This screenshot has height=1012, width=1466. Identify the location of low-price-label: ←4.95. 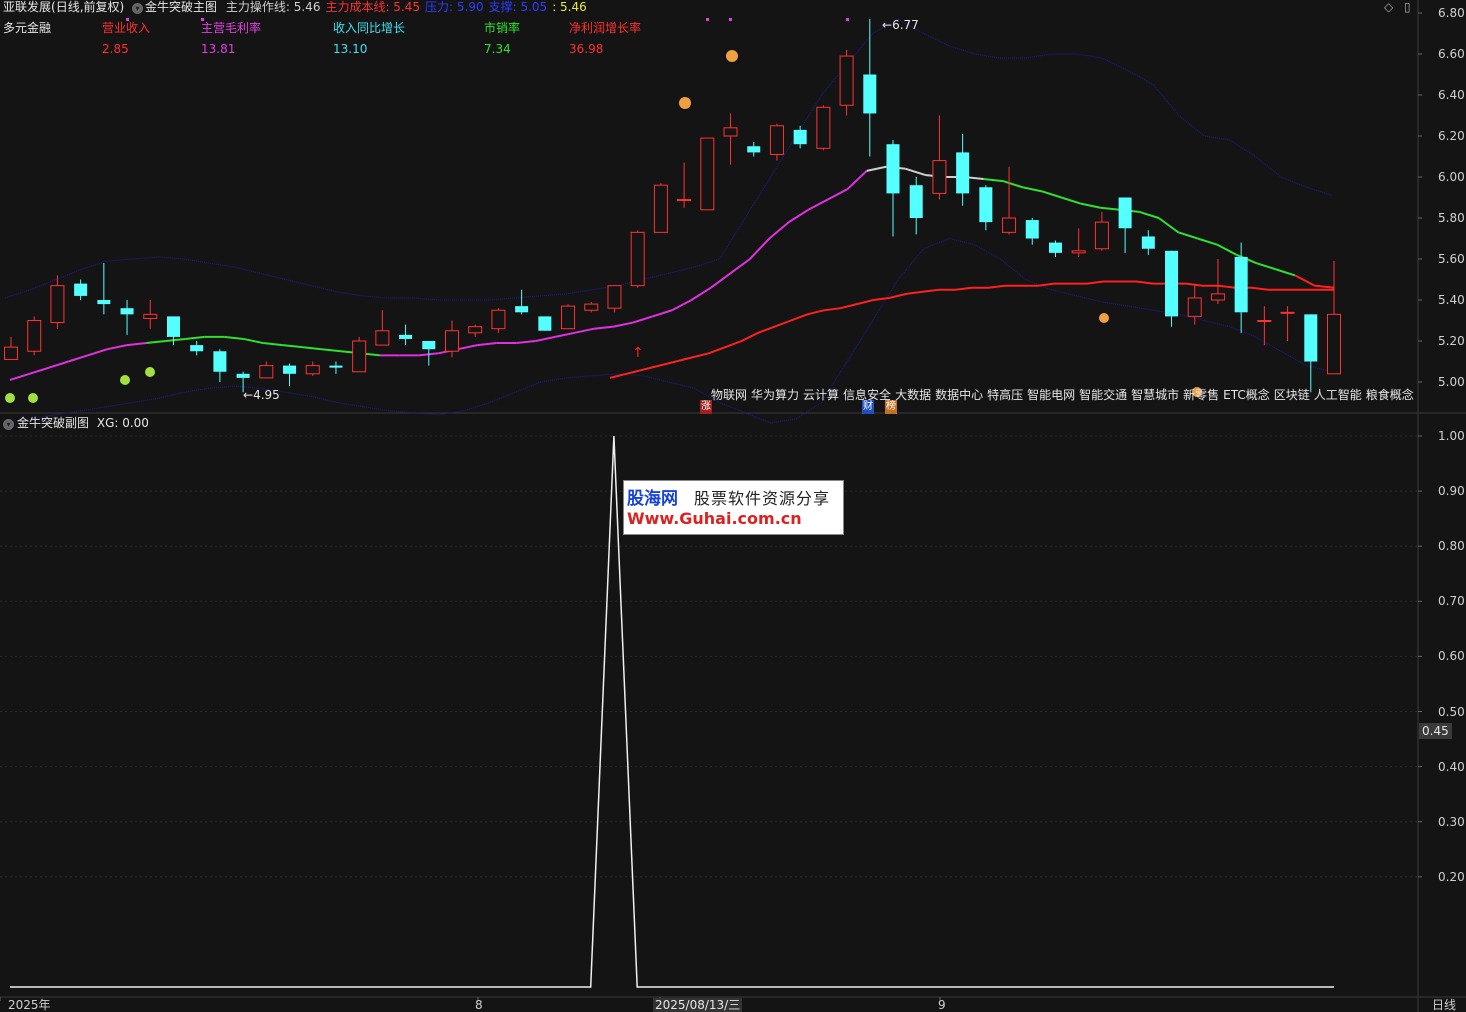
(261, 395).